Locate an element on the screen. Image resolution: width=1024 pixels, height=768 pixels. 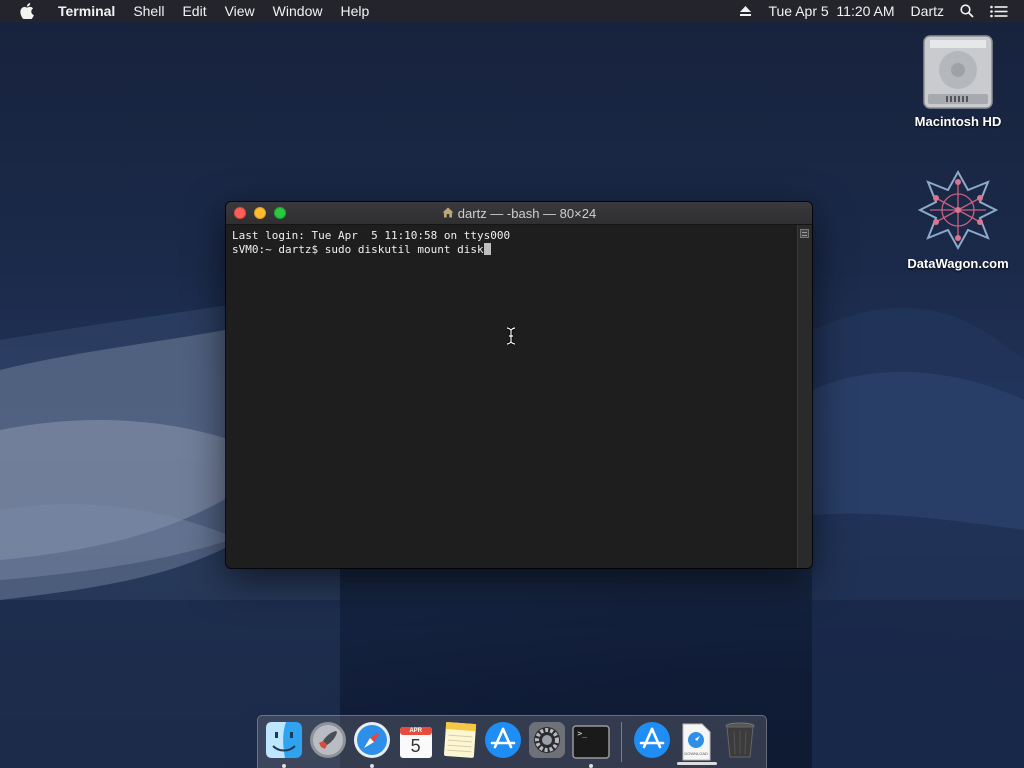
dock-item-trash is located at coordinates (740, 742).